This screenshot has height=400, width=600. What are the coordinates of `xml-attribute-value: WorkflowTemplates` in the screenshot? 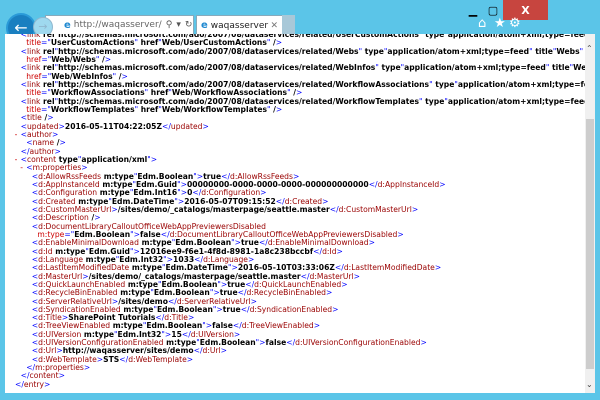 It's located at (92, 109).